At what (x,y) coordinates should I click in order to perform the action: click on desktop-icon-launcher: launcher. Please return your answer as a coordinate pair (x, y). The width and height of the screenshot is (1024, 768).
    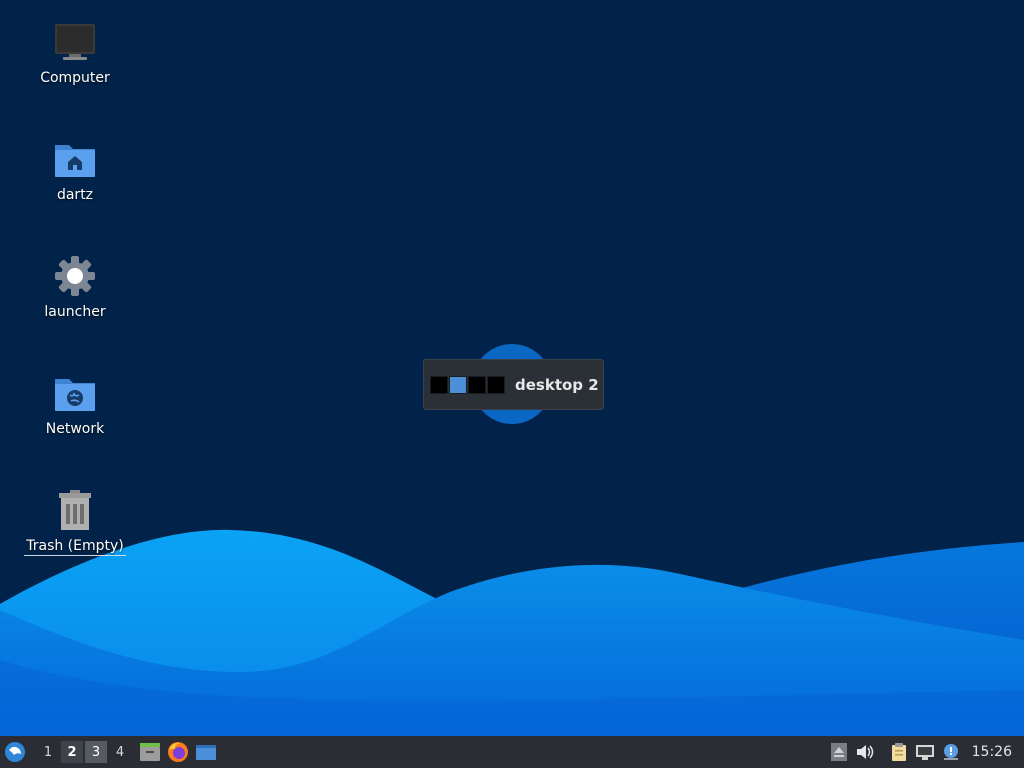
    Looking at the image, I should click on (75, 287).